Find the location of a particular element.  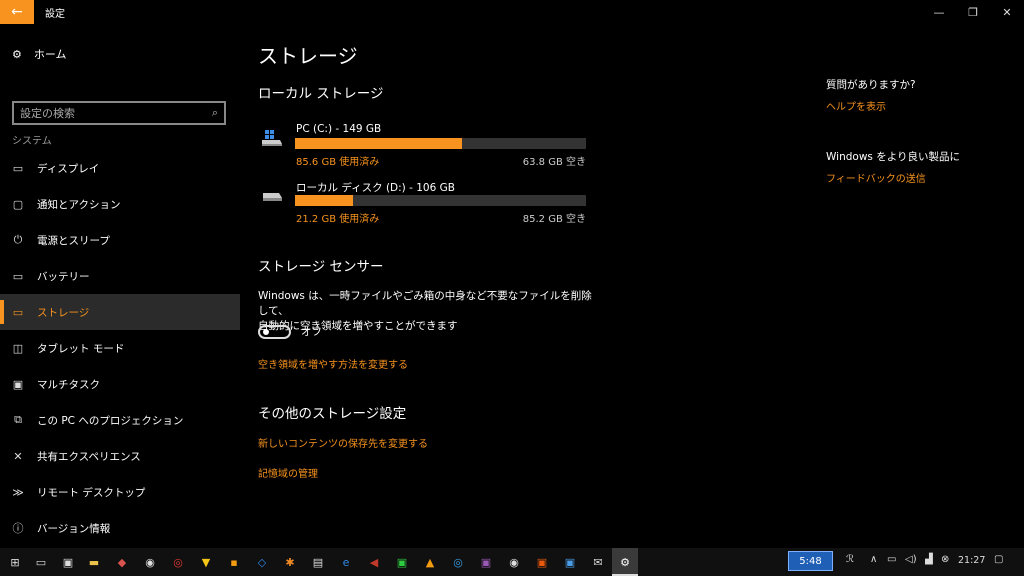

people-icon: ℛ is located at coordinates (850, 559).